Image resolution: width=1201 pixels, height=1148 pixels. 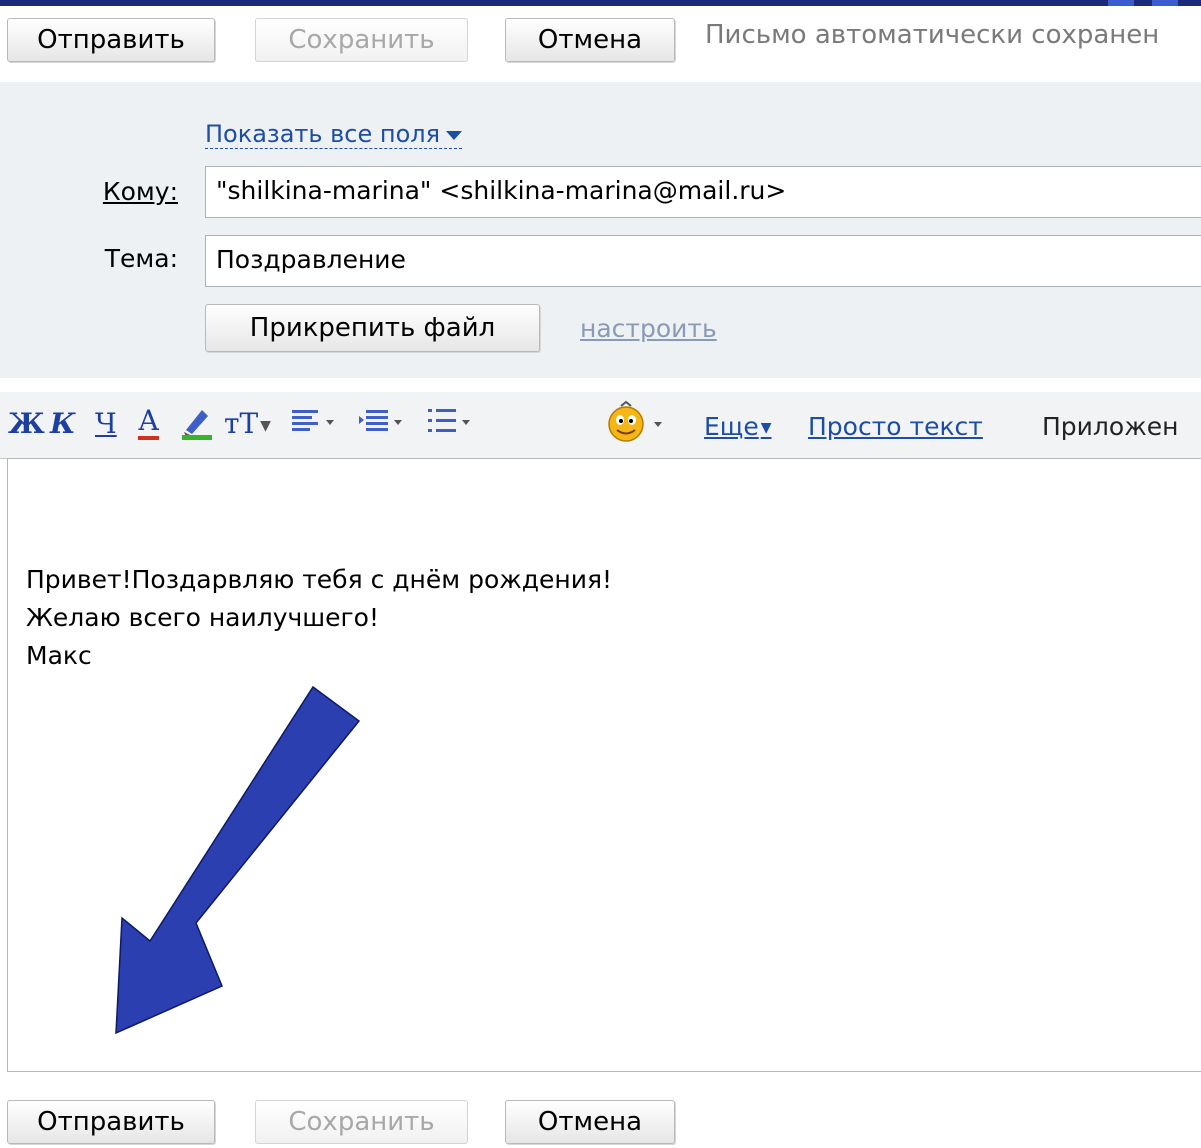 What do you see at coordinates (314, 426) in the screenshot?
I see `align-icon` at bounding box center [314, 426].